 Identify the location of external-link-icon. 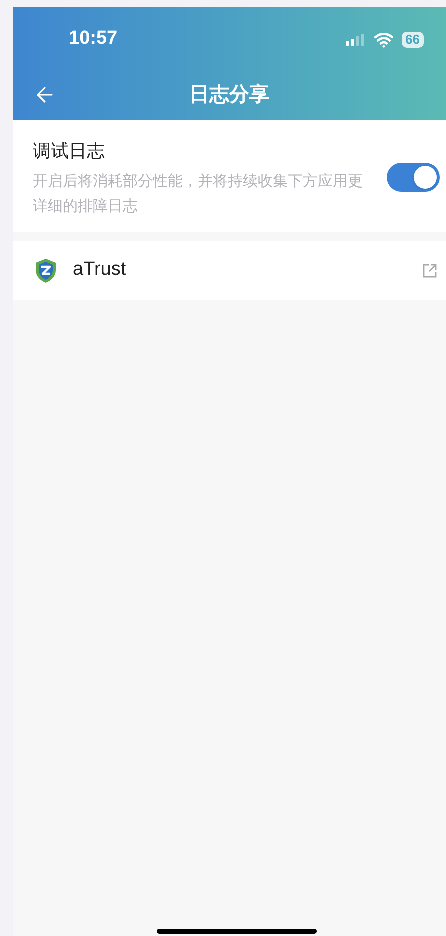
(430, 270).